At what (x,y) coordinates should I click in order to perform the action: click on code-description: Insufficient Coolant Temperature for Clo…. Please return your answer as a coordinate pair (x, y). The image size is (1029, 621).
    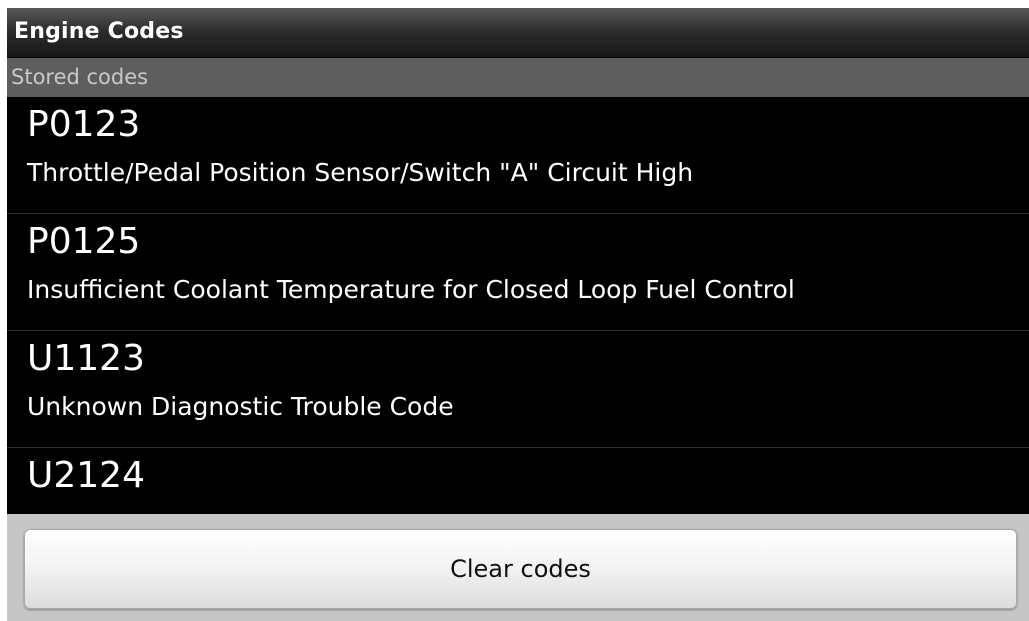
    Looking at the image, I should click on (411, 289).